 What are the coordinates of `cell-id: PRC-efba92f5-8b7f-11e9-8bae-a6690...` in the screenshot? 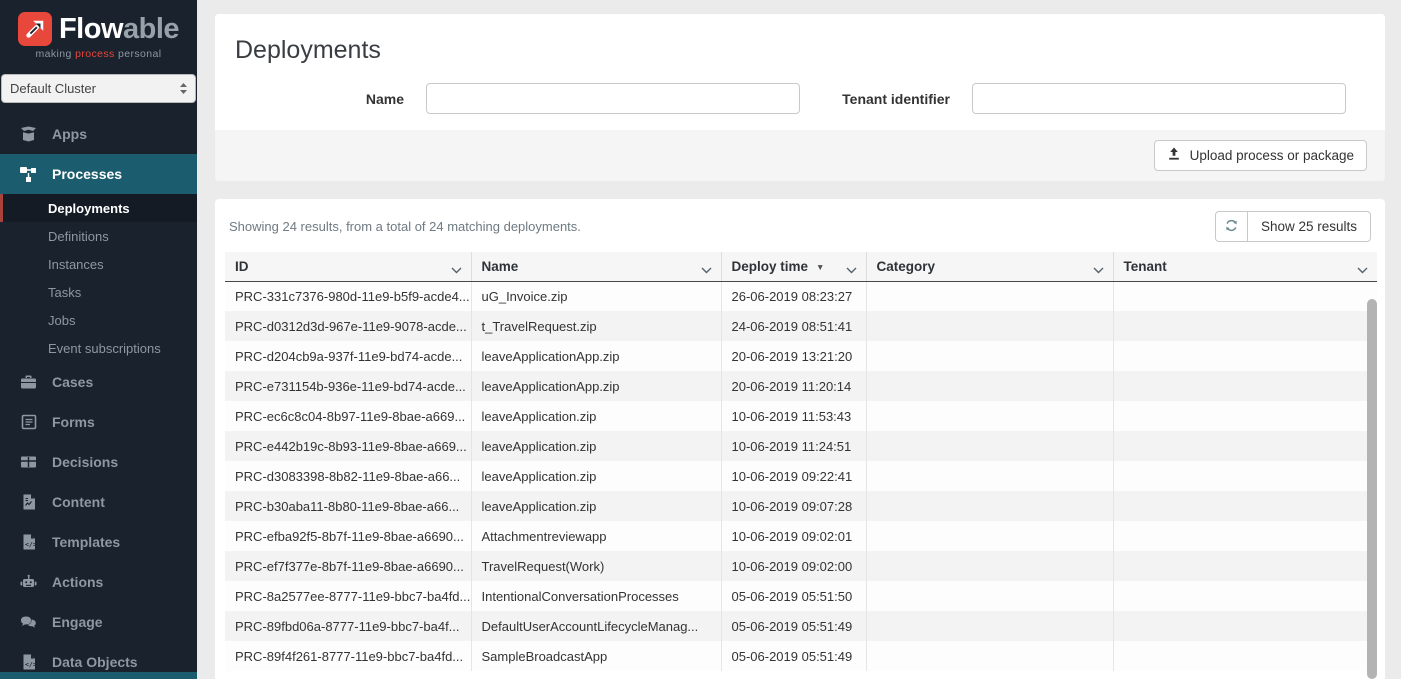 It's located at (348, 536).